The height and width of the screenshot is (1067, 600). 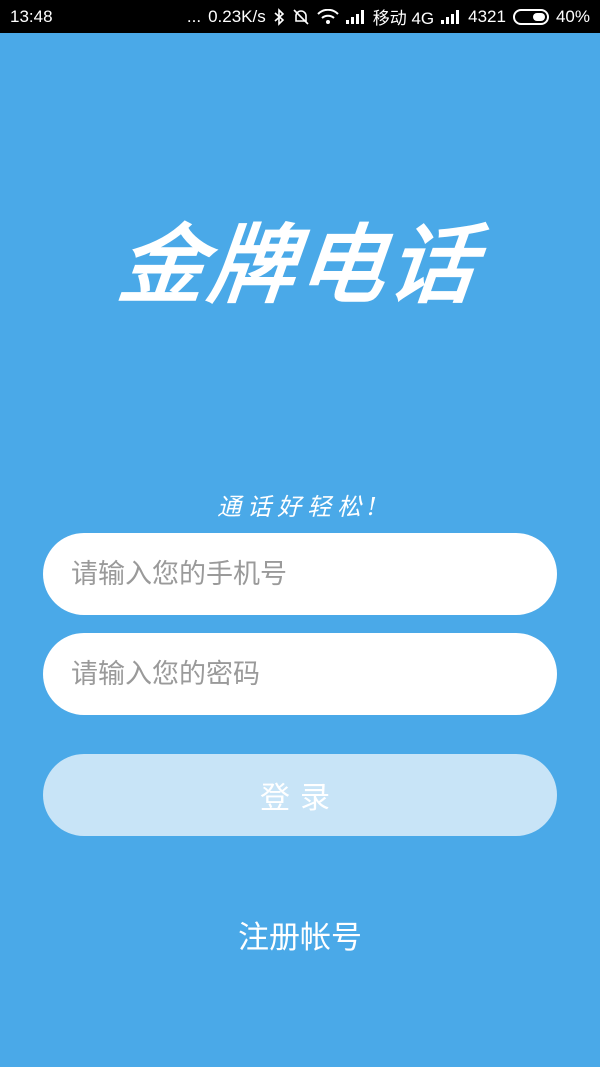 What do you see at coordinates (279, 16) in the screenshot?
I see `bluetooth-icon` at bounding box center [279, 16].